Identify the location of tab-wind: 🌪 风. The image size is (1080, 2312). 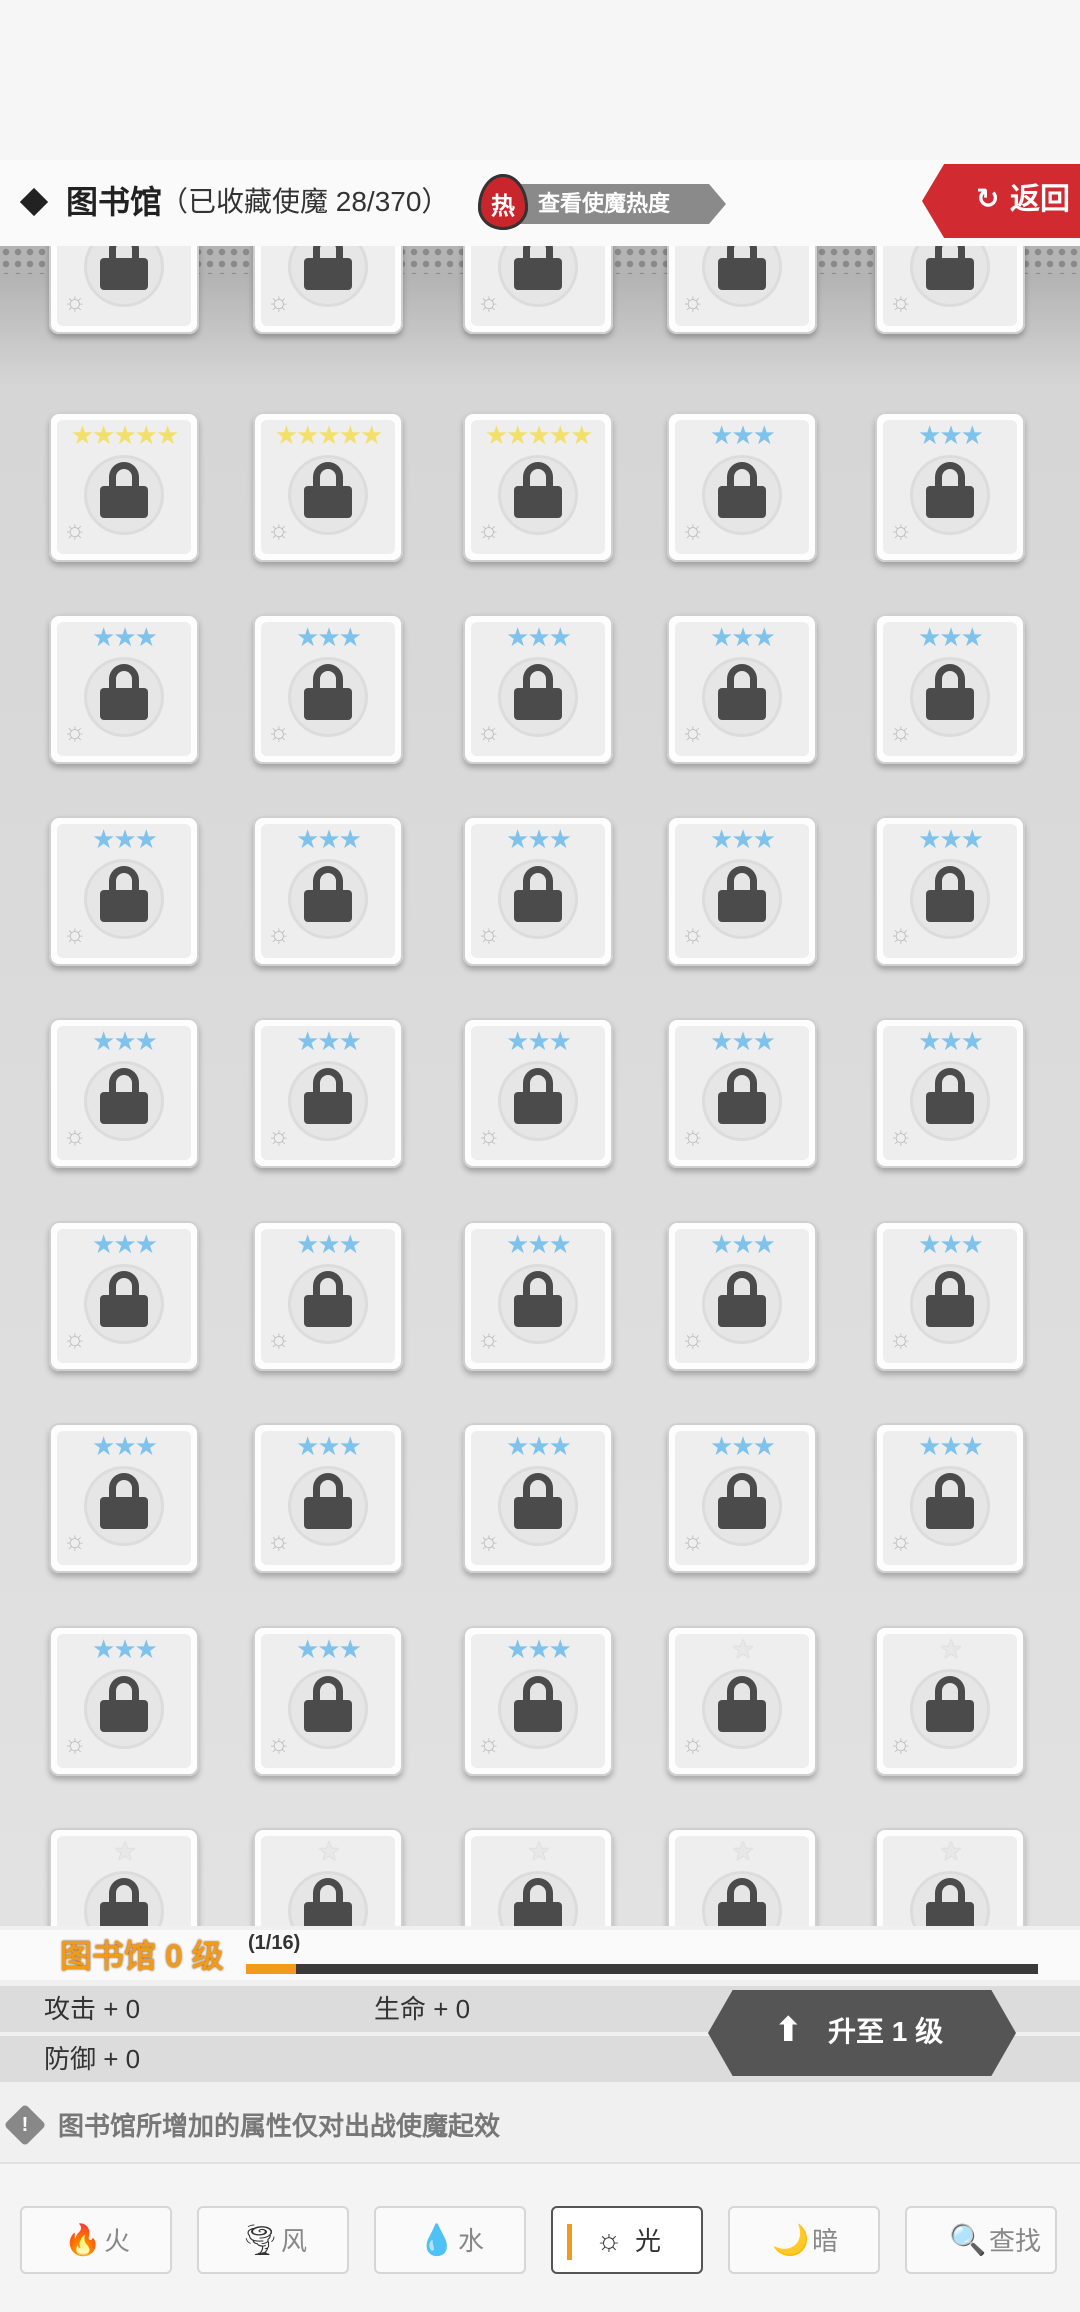
(273, 2240).